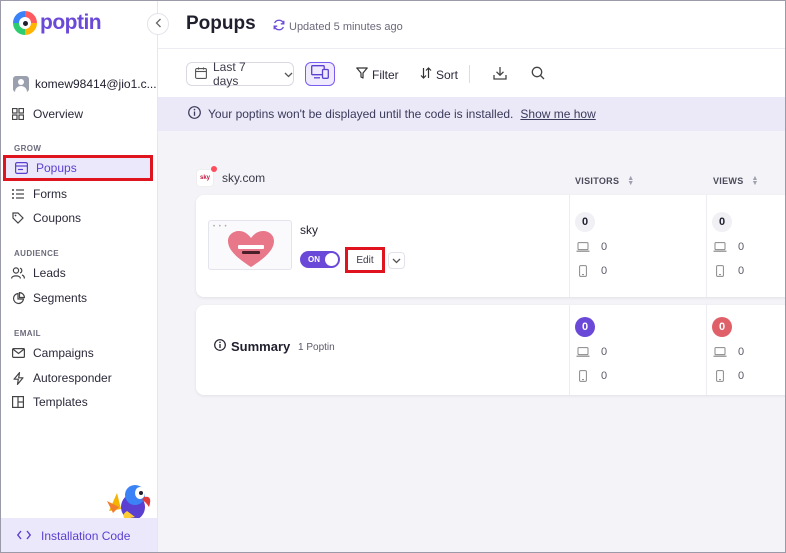 Image resolution: width=786 pixels, height=553 pixels. I want to click on search-button, so click(538, 74).